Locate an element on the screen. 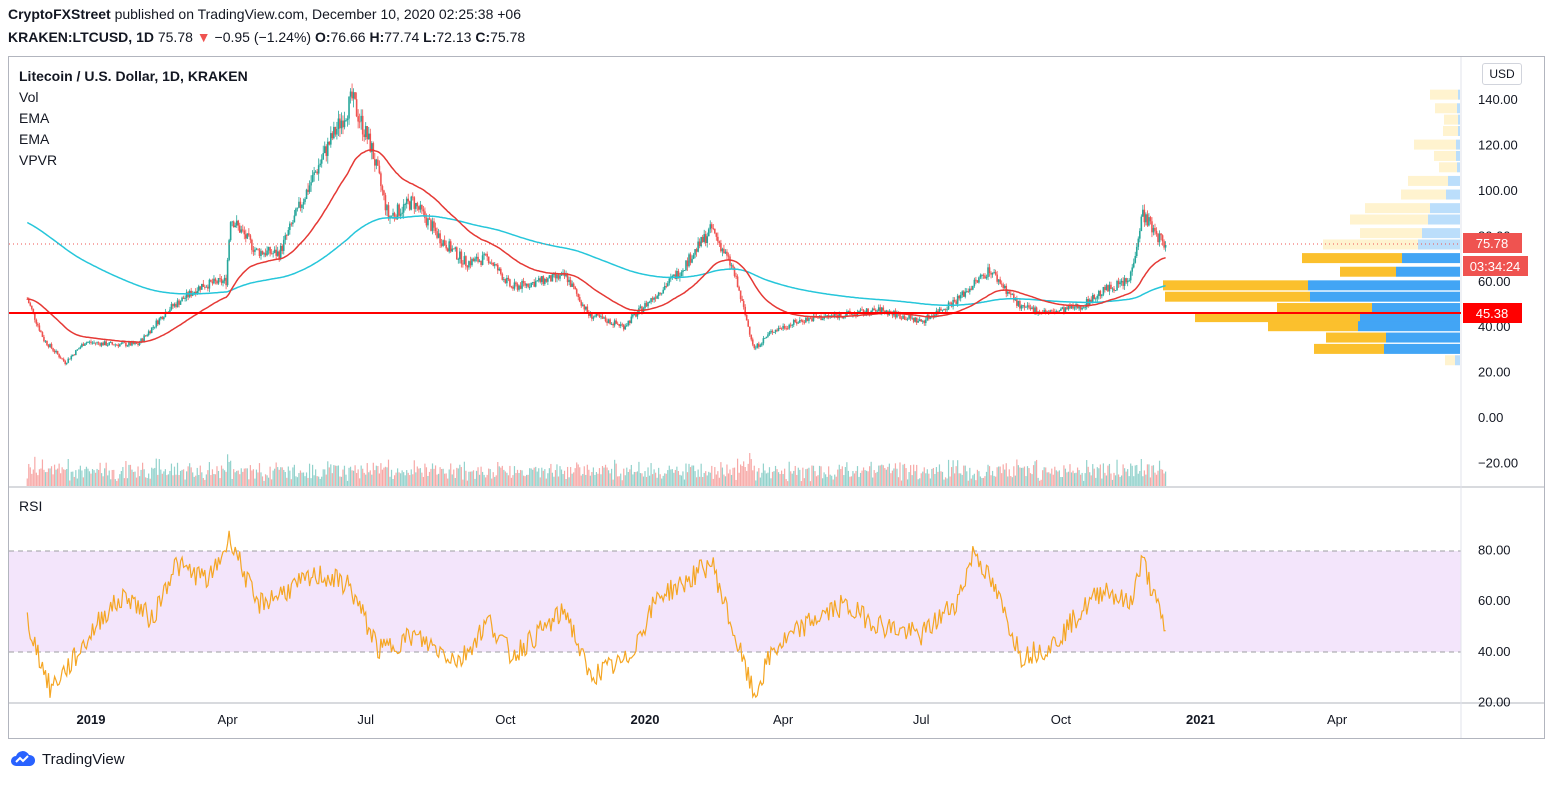  tradingview-logo: TradingView is located at coordinates (67, 759).